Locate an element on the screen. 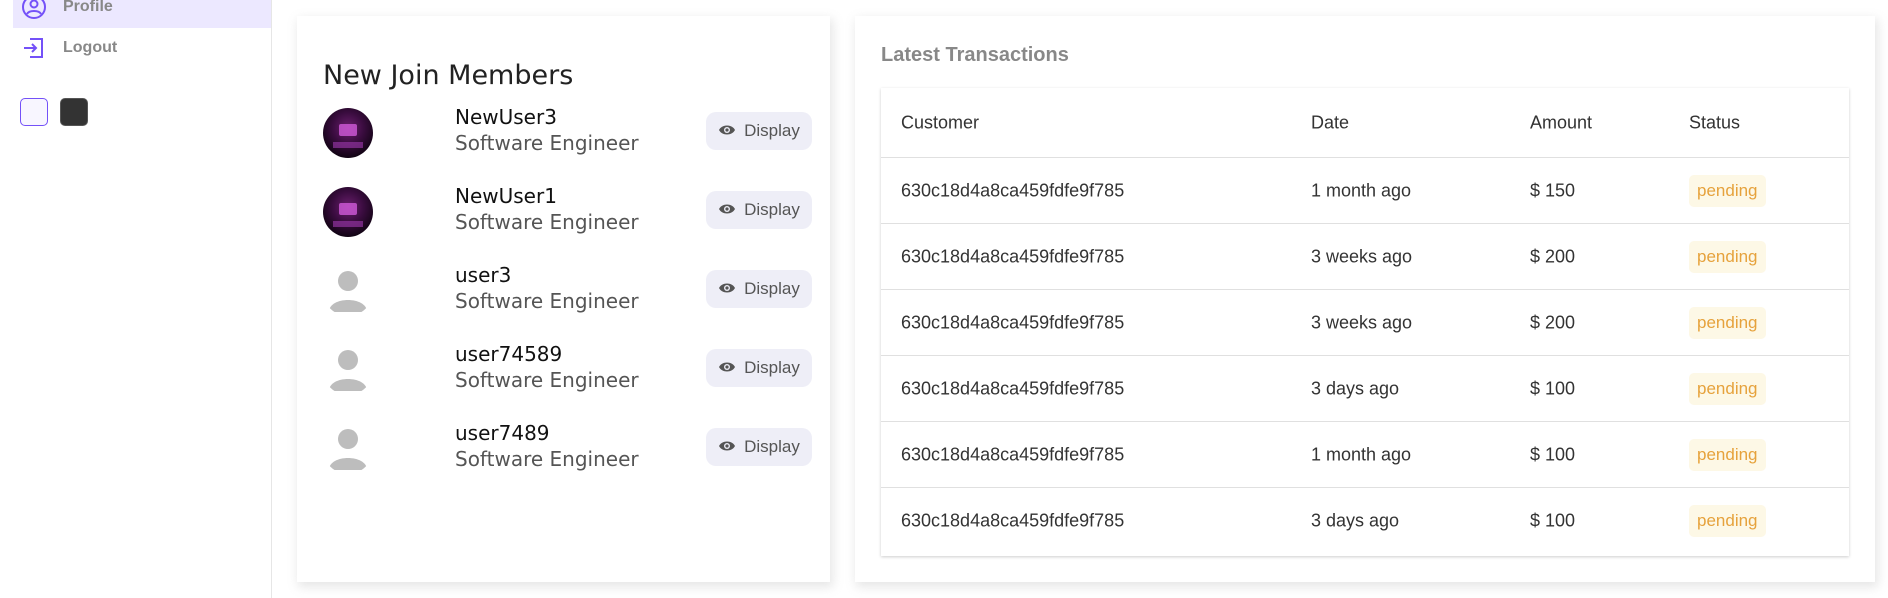  member-item: user3 Software Engineer Display is located at coordinates (567, 290).